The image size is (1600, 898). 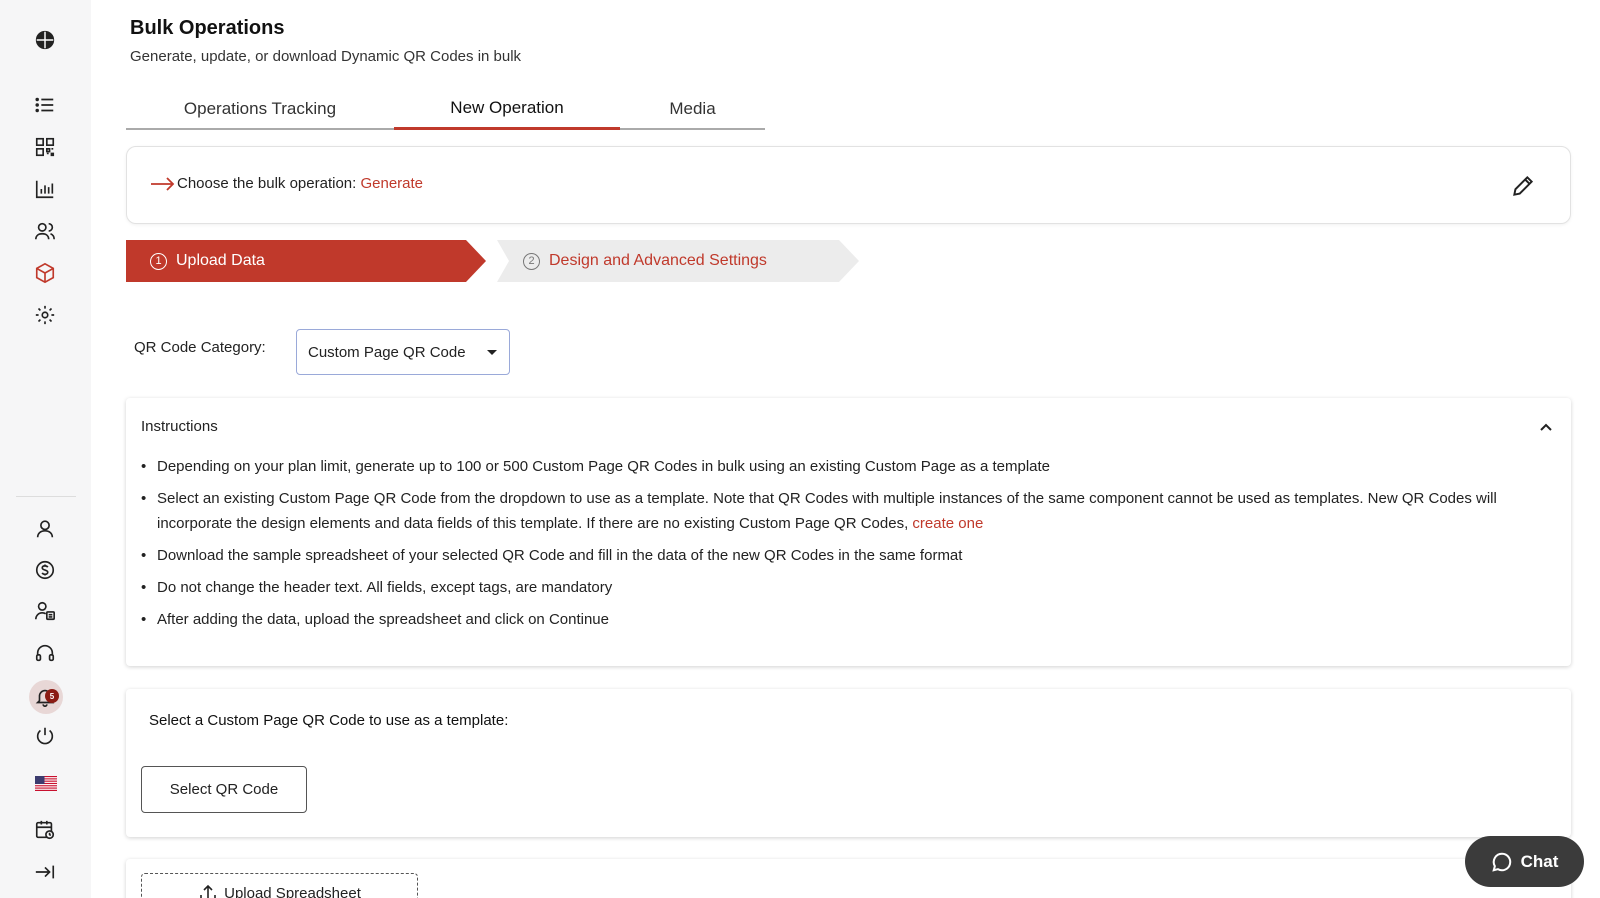 I want to click on headset-icon, so click(x=45, y=653).